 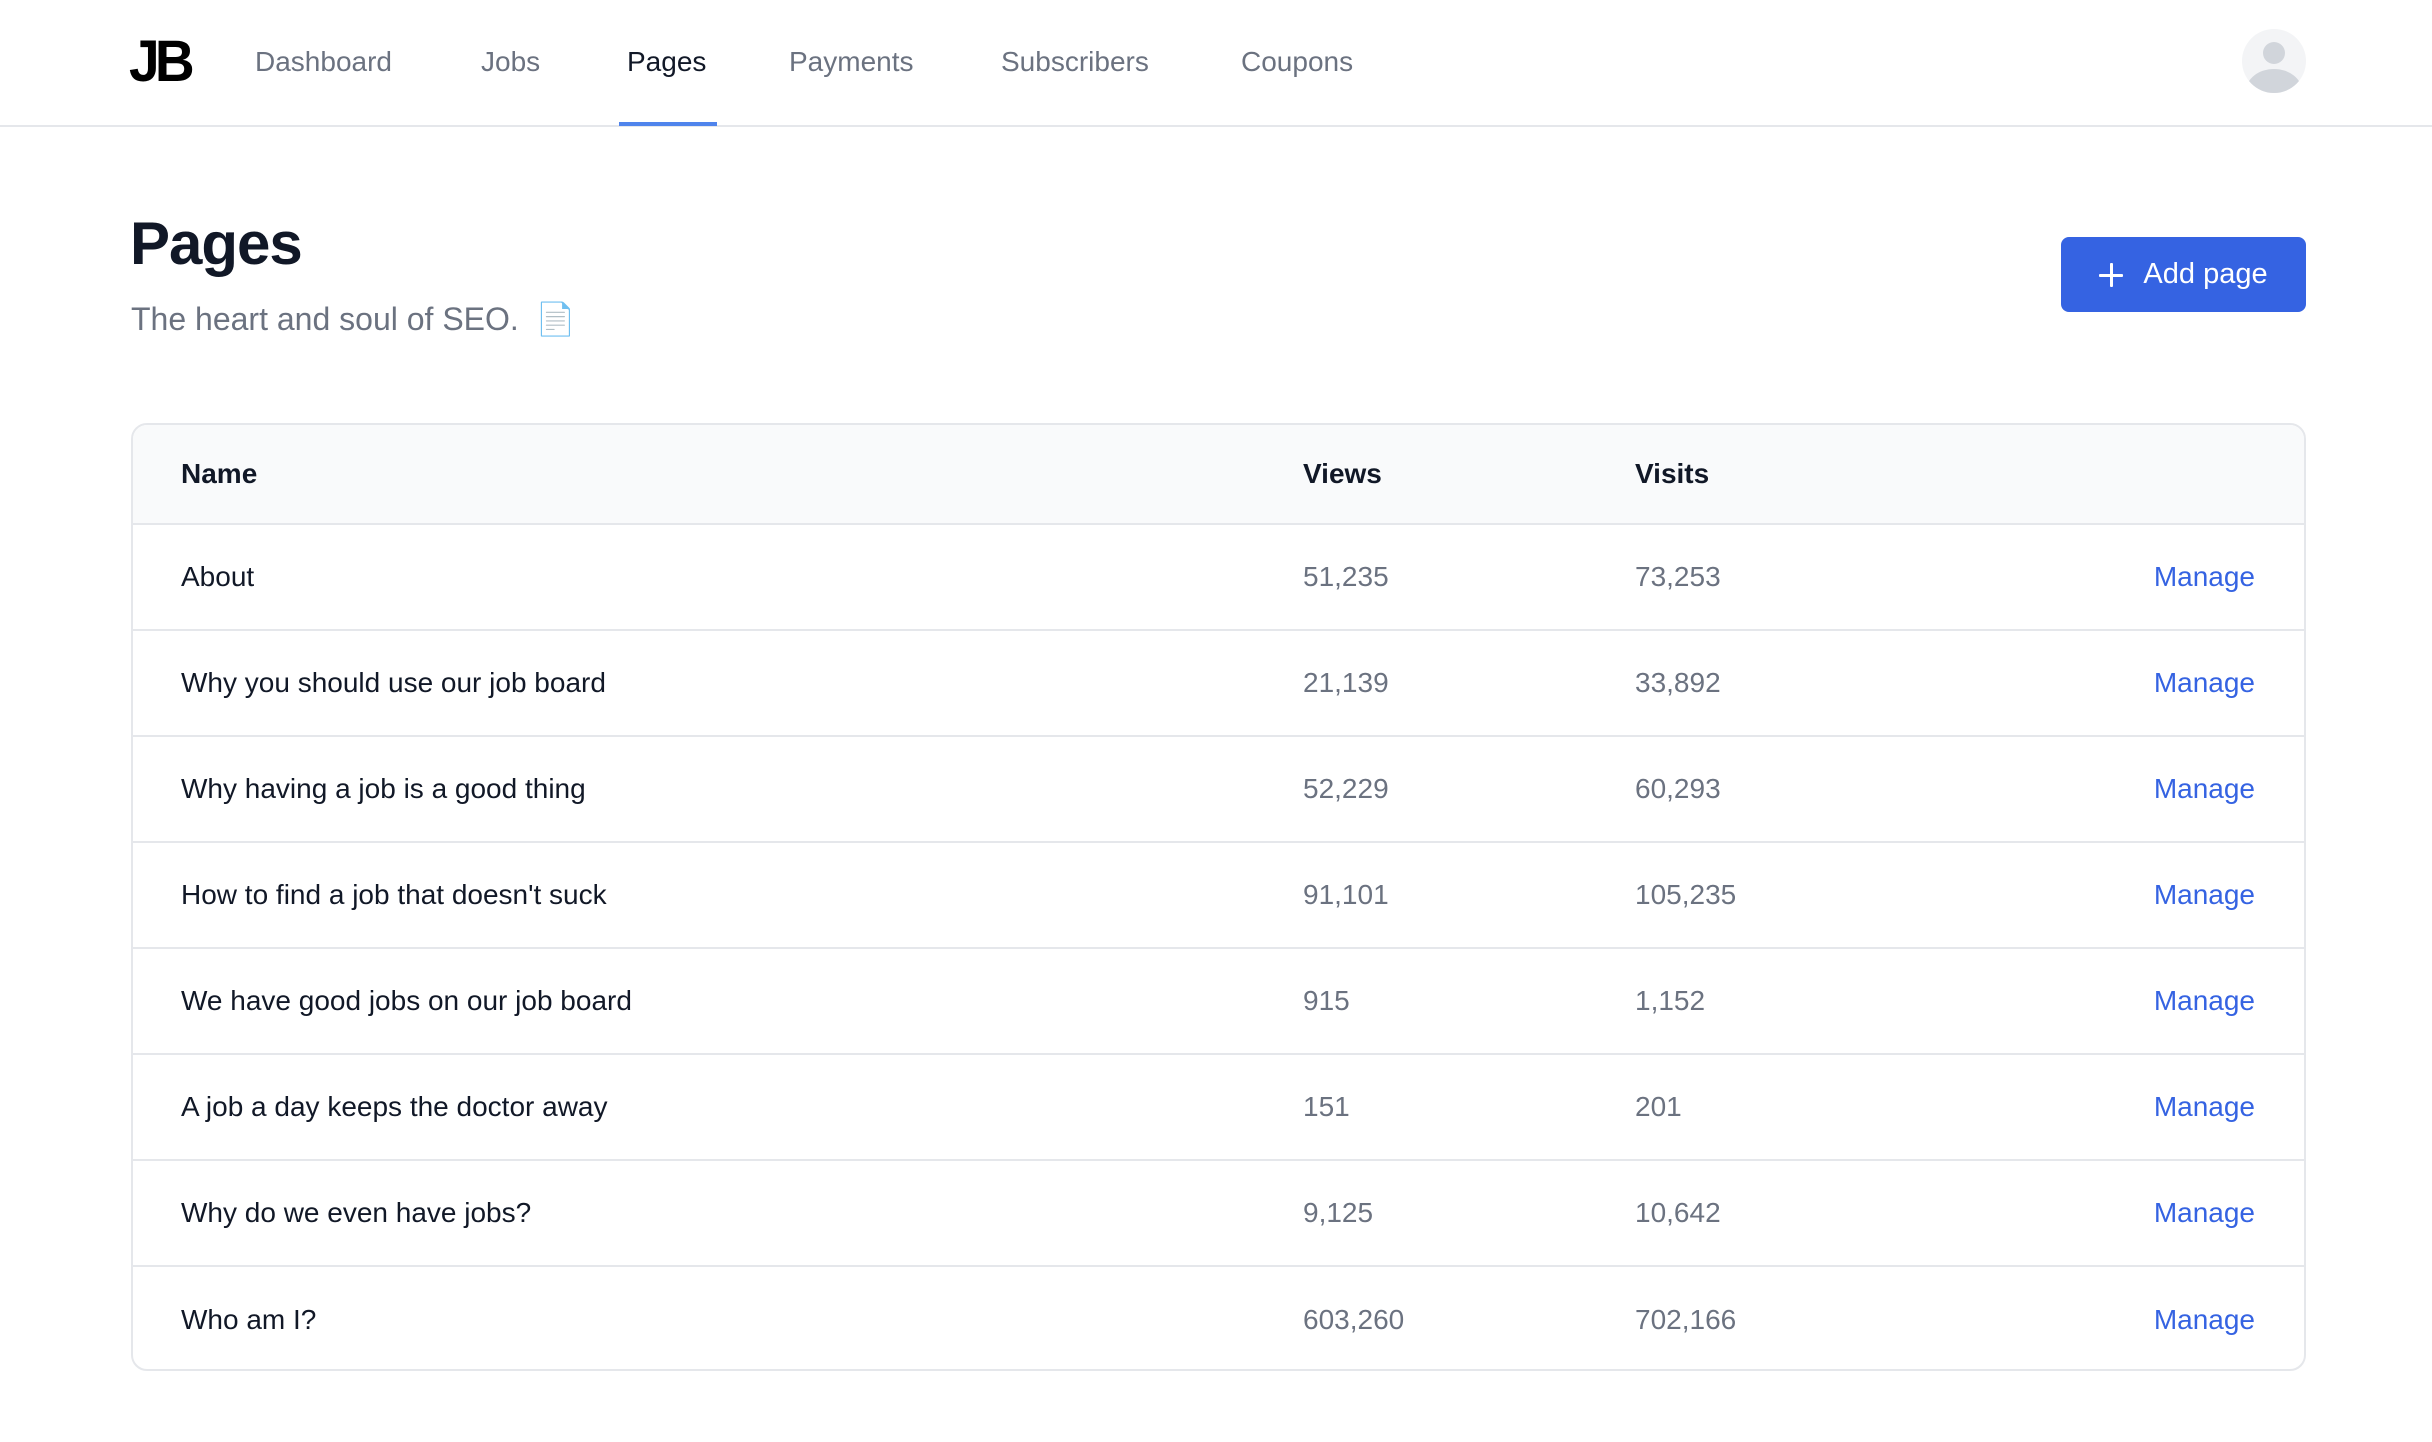 What do you see at coordinates (162, 62) in the screenshot?
I see `logo: JB` at bounding box center [162, 62].